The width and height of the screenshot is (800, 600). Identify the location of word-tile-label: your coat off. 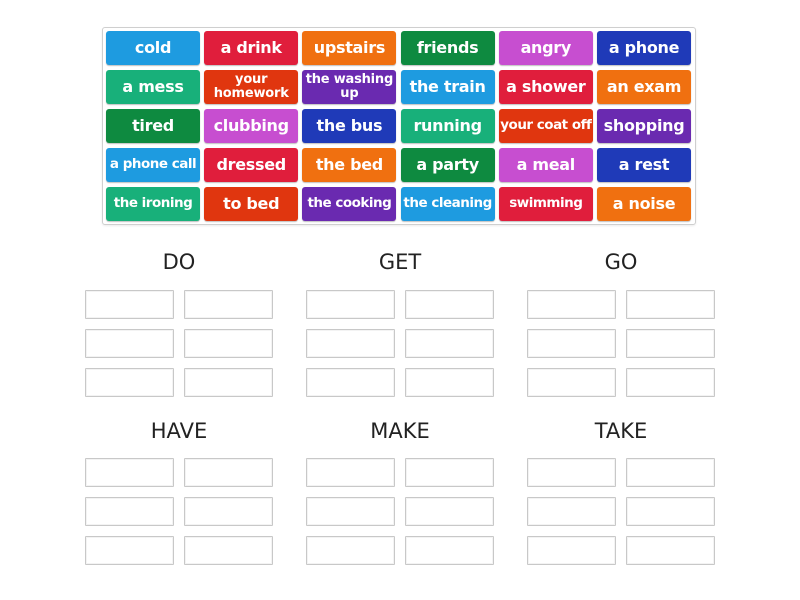
(546, 125).